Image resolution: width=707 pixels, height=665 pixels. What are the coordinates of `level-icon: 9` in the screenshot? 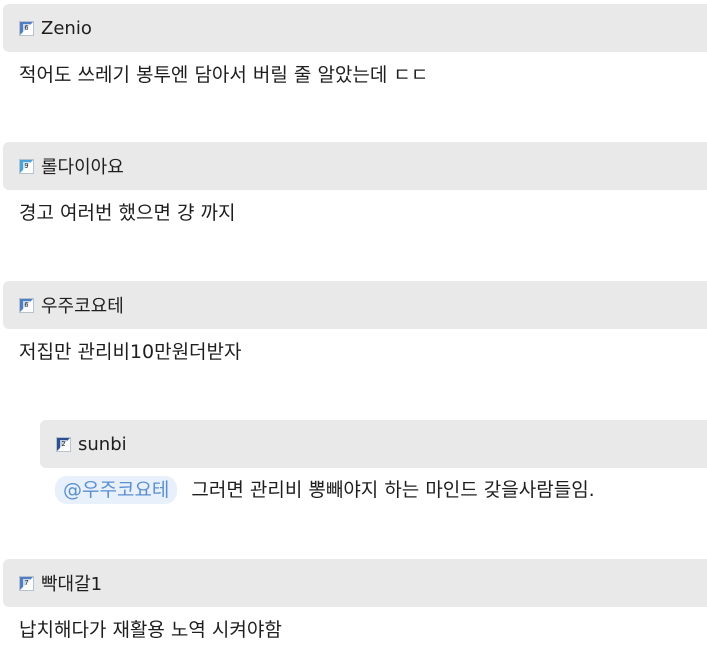 It's located at (26, 166).